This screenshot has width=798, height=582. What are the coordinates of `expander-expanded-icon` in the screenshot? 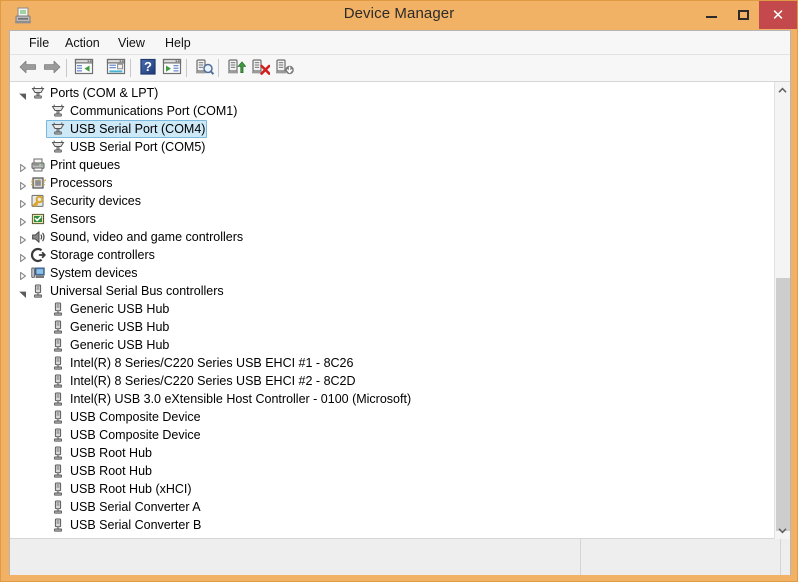 It's located at (22, 96).